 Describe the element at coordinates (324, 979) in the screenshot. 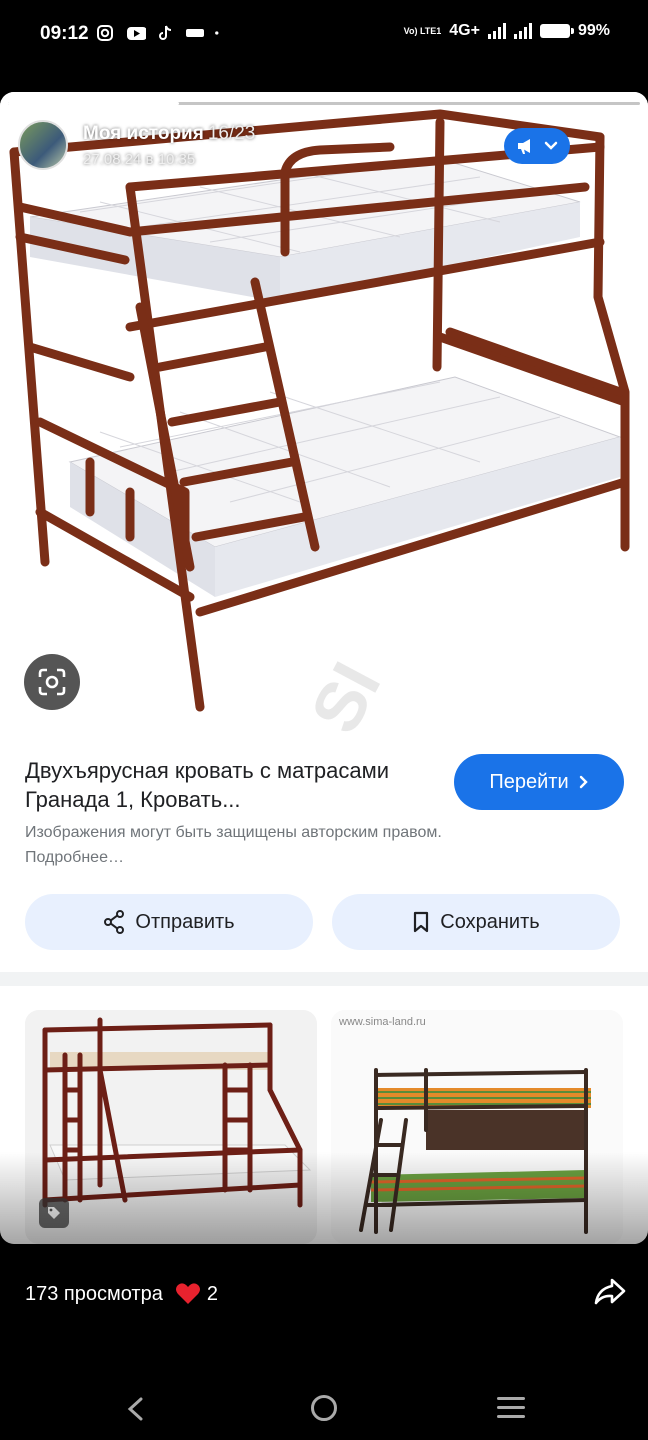

I see `section-divider` at that location.